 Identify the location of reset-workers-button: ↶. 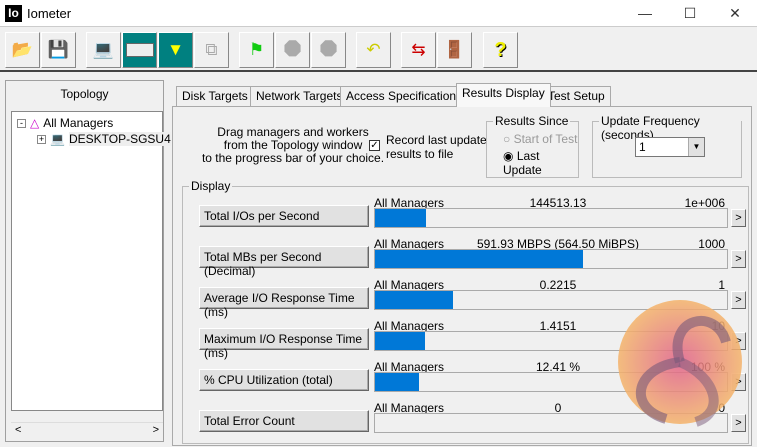
(373, 50).